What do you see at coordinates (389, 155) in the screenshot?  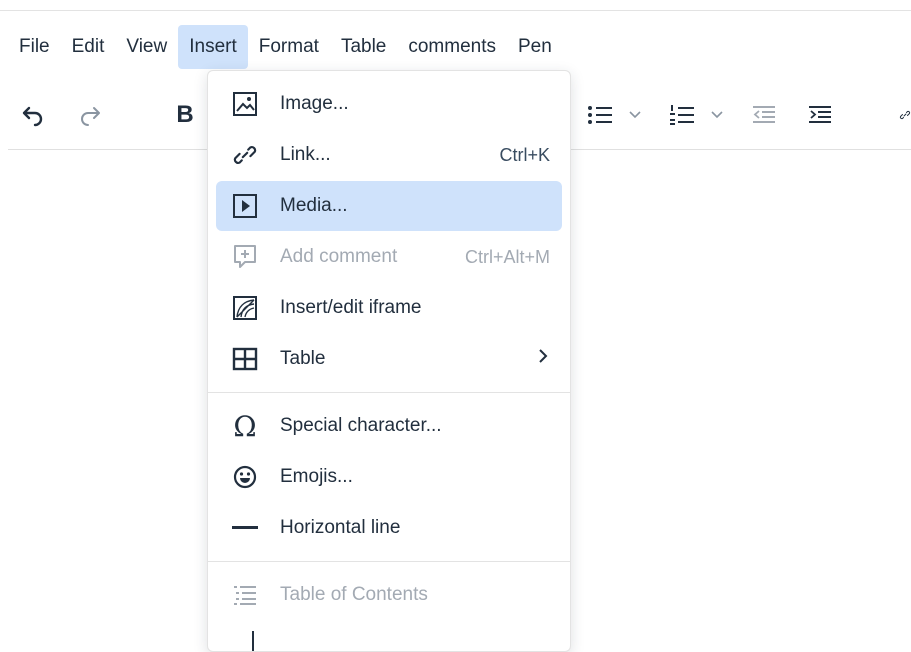 I see `menu-item-link: Link... Ctrl+K` at bounding box center [389, 155].